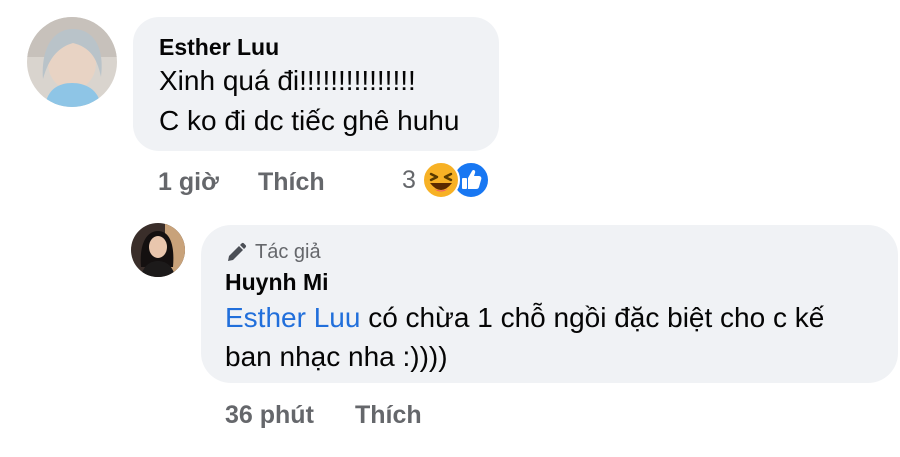 Image resolution: width=900 pixels, height=457 pixels. What do you see at coordinates (287, 80) in the screenshot?
I see `comment-text-line-1: Xinh quá đi!!!!!!!!!!!!!!!` at bounding box center [287, 80].